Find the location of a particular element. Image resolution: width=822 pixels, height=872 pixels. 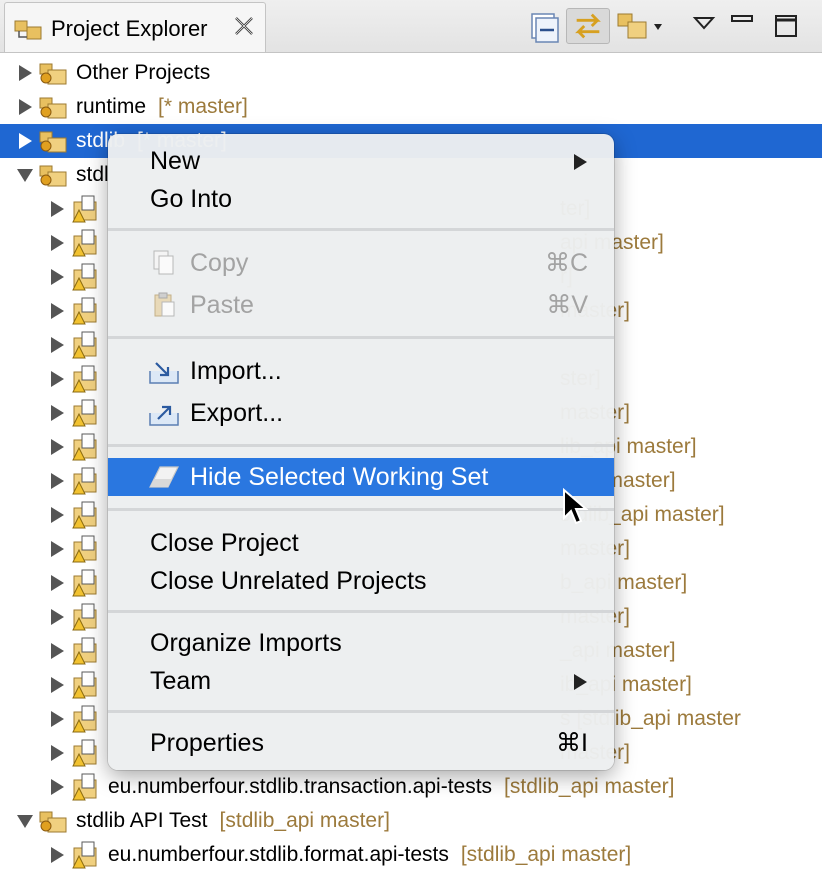

menu-item-label: Close Project is located at coordinates (224, 543).